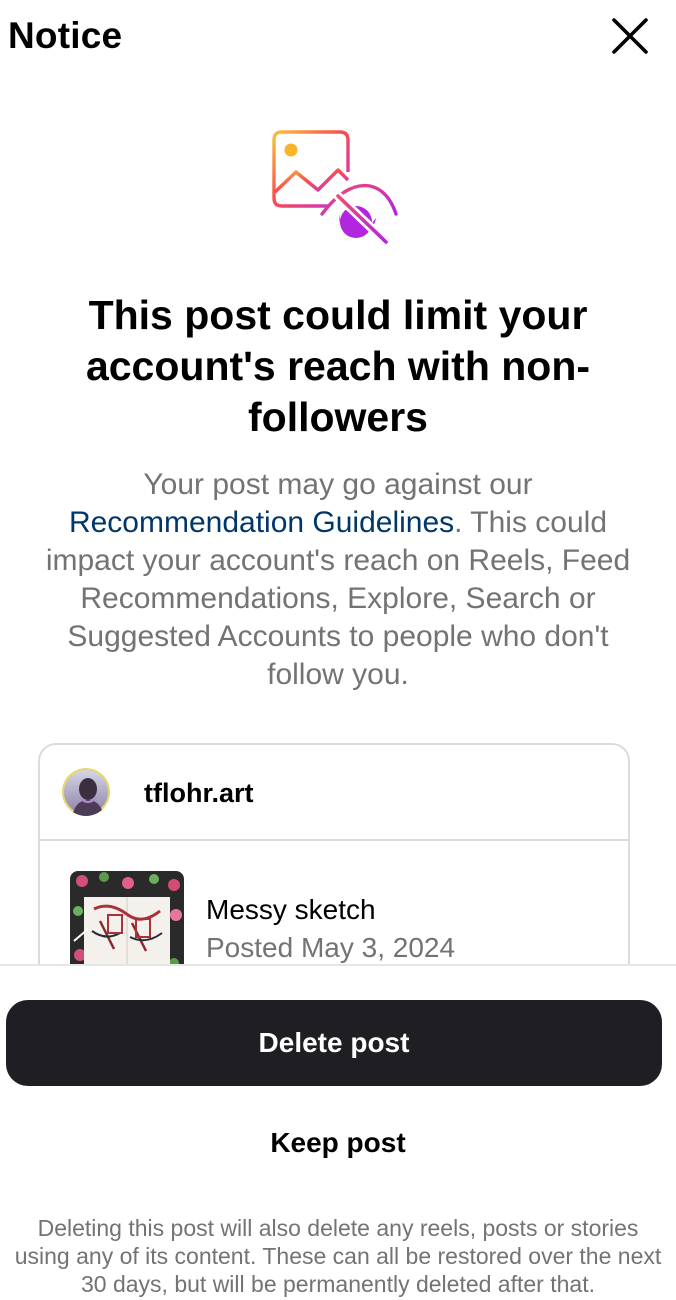  I want to click on header: Notice, so click(338, 36).